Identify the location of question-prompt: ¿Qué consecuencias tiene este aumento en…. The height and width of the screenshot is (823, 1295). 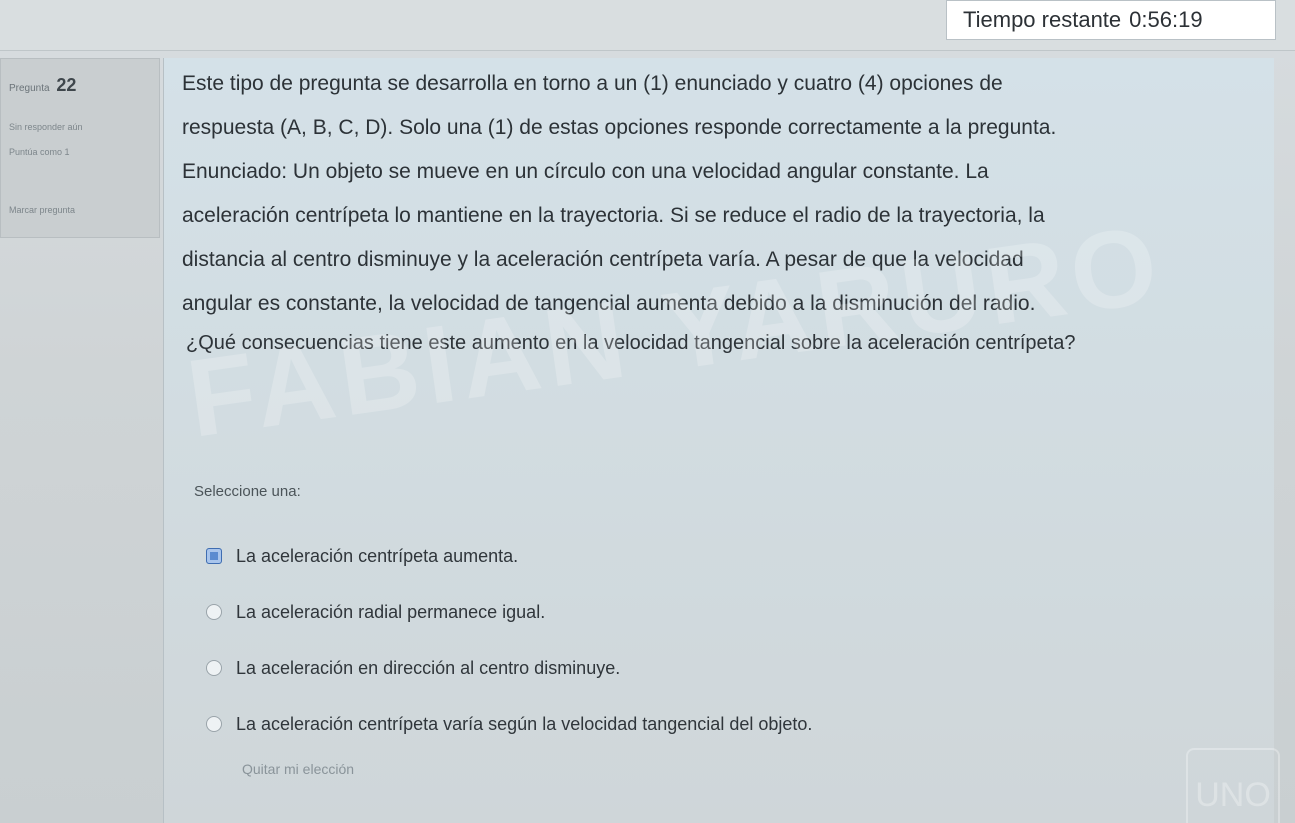
(631, 343).